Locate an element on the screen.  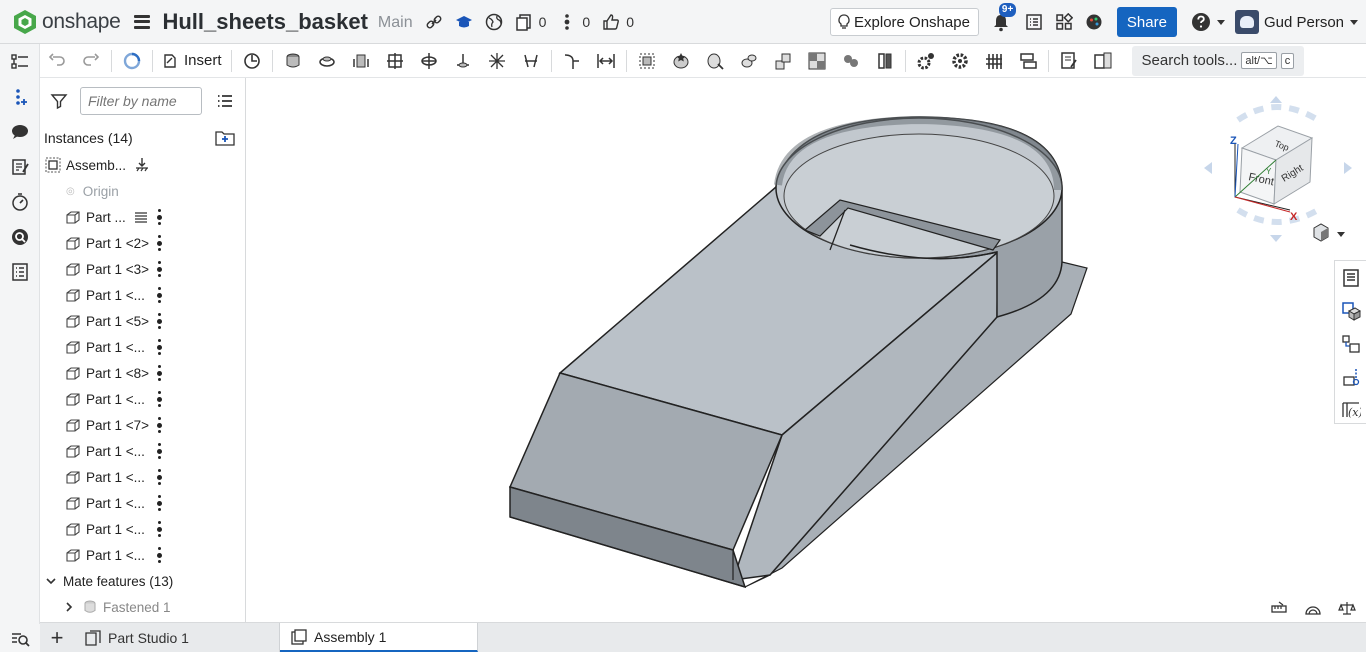
filter-input is located at coordinates (141, 101).